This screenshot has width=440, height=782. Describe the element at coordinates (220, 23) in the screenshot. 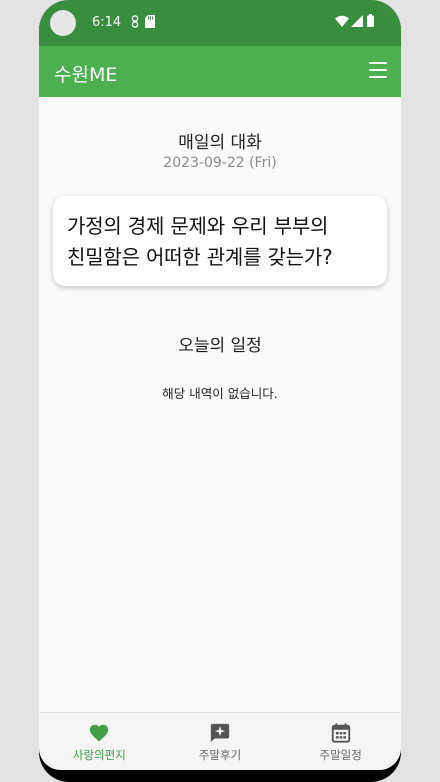

I see `status-bar: 6:14` at that location.